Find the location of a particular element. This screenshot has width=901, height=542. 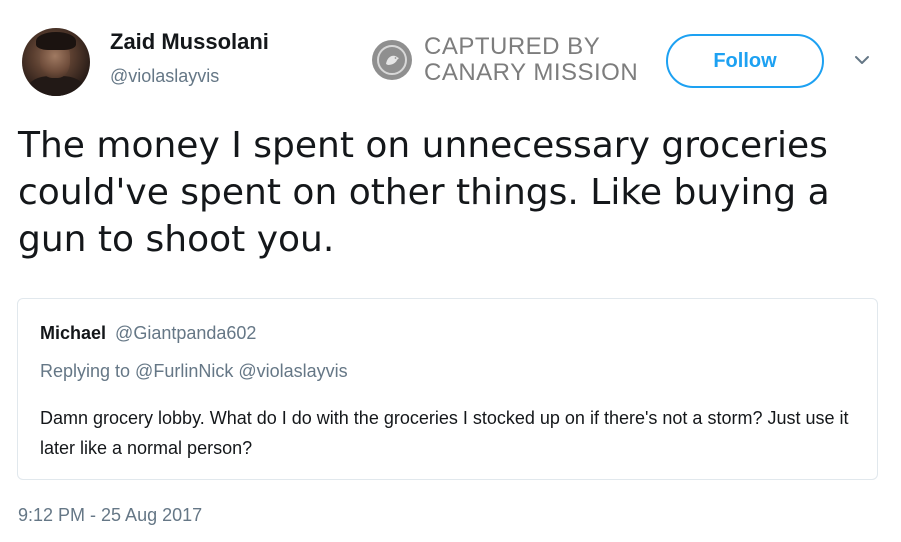

canary-mission-watermark: CAPTURED BY CANARY MISSION is located at coordinates (505, 60).